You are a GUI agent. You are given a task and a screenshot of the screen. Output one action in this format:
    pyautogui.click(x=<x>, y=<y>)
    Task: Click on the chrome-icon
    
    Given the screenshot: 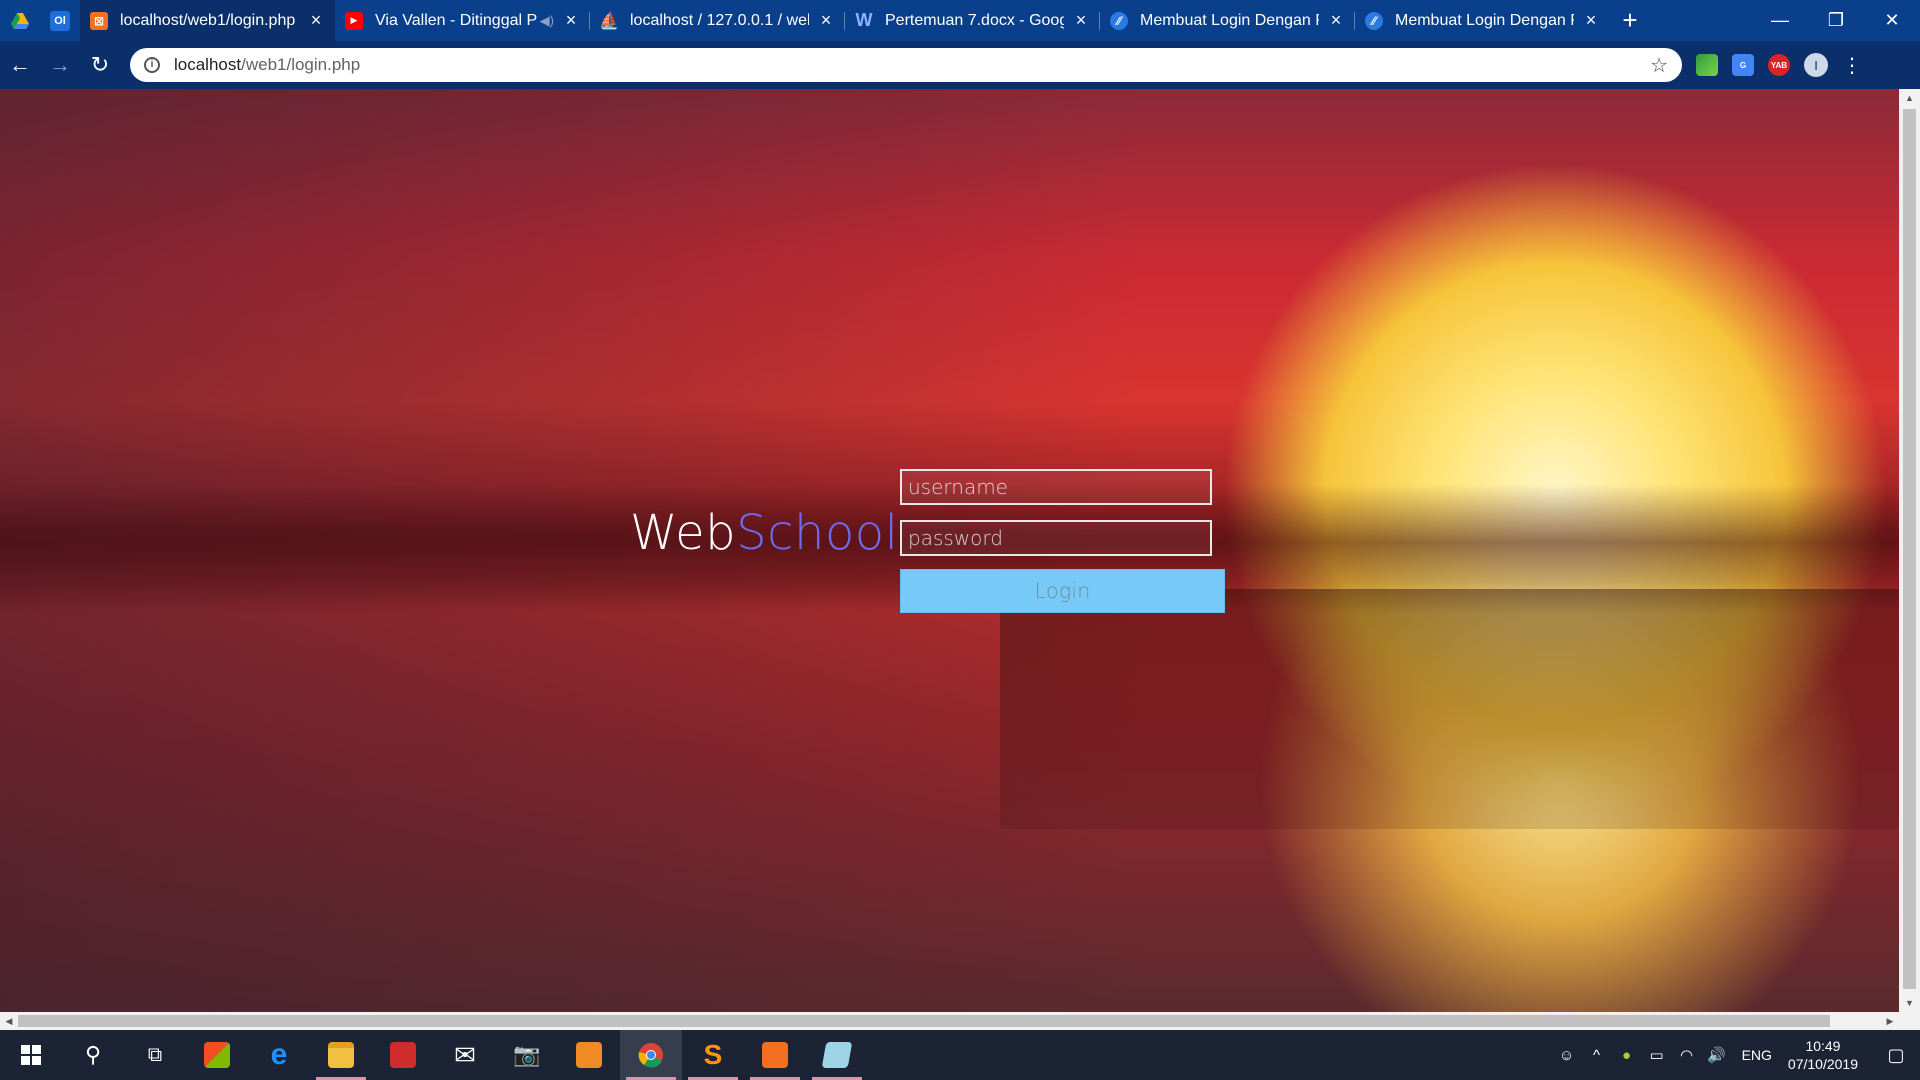 What is the action you would take?
    pyautogui.click(x=651, y=1055)
    